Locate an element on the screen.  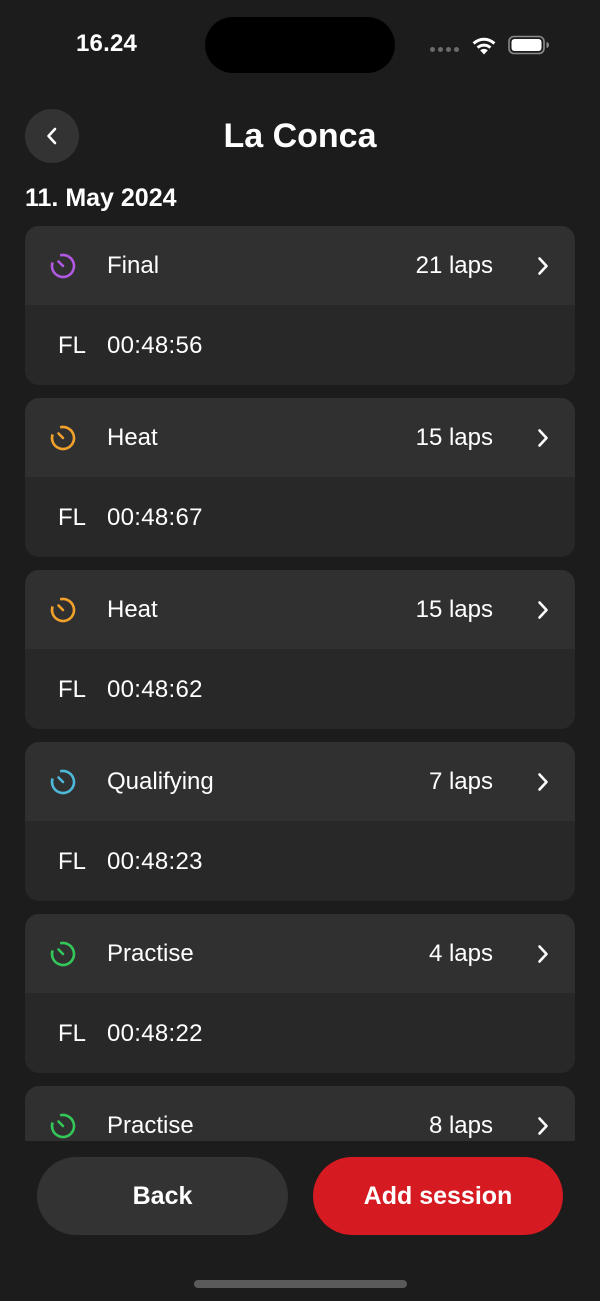
fastest-lap-row: FL 00:48:67 is located at coordinates (300, 517).